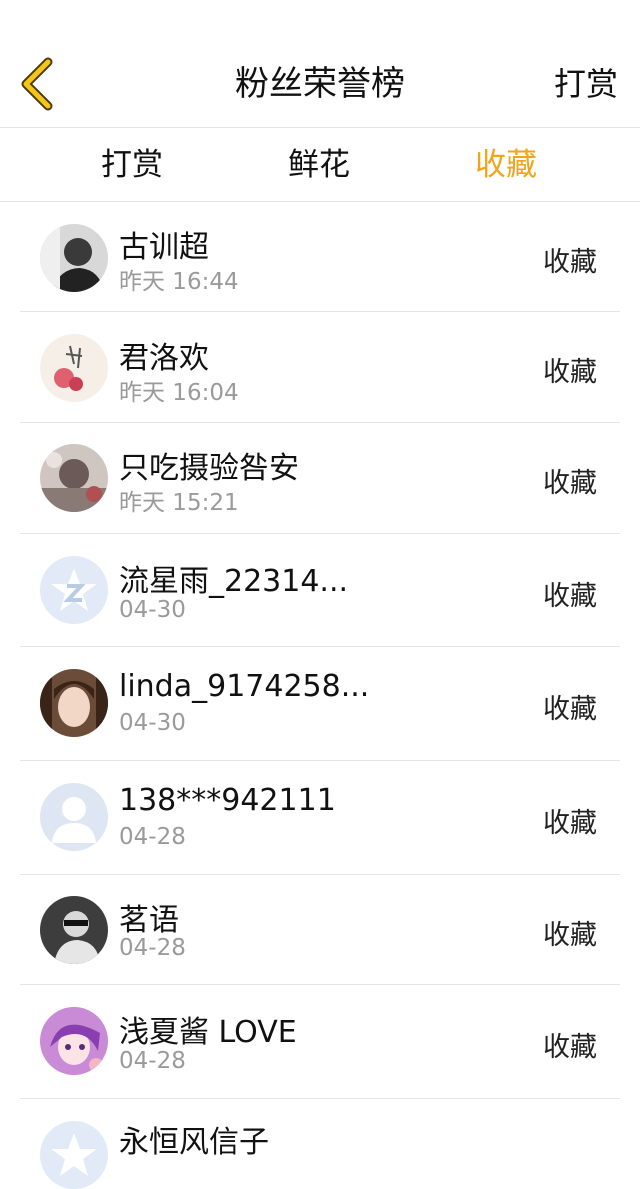 The height and width of the screenshot is (1189, 640). I want to click on navigation-bar: 粉丝荣誉榜 打赏, so click(320, 84).